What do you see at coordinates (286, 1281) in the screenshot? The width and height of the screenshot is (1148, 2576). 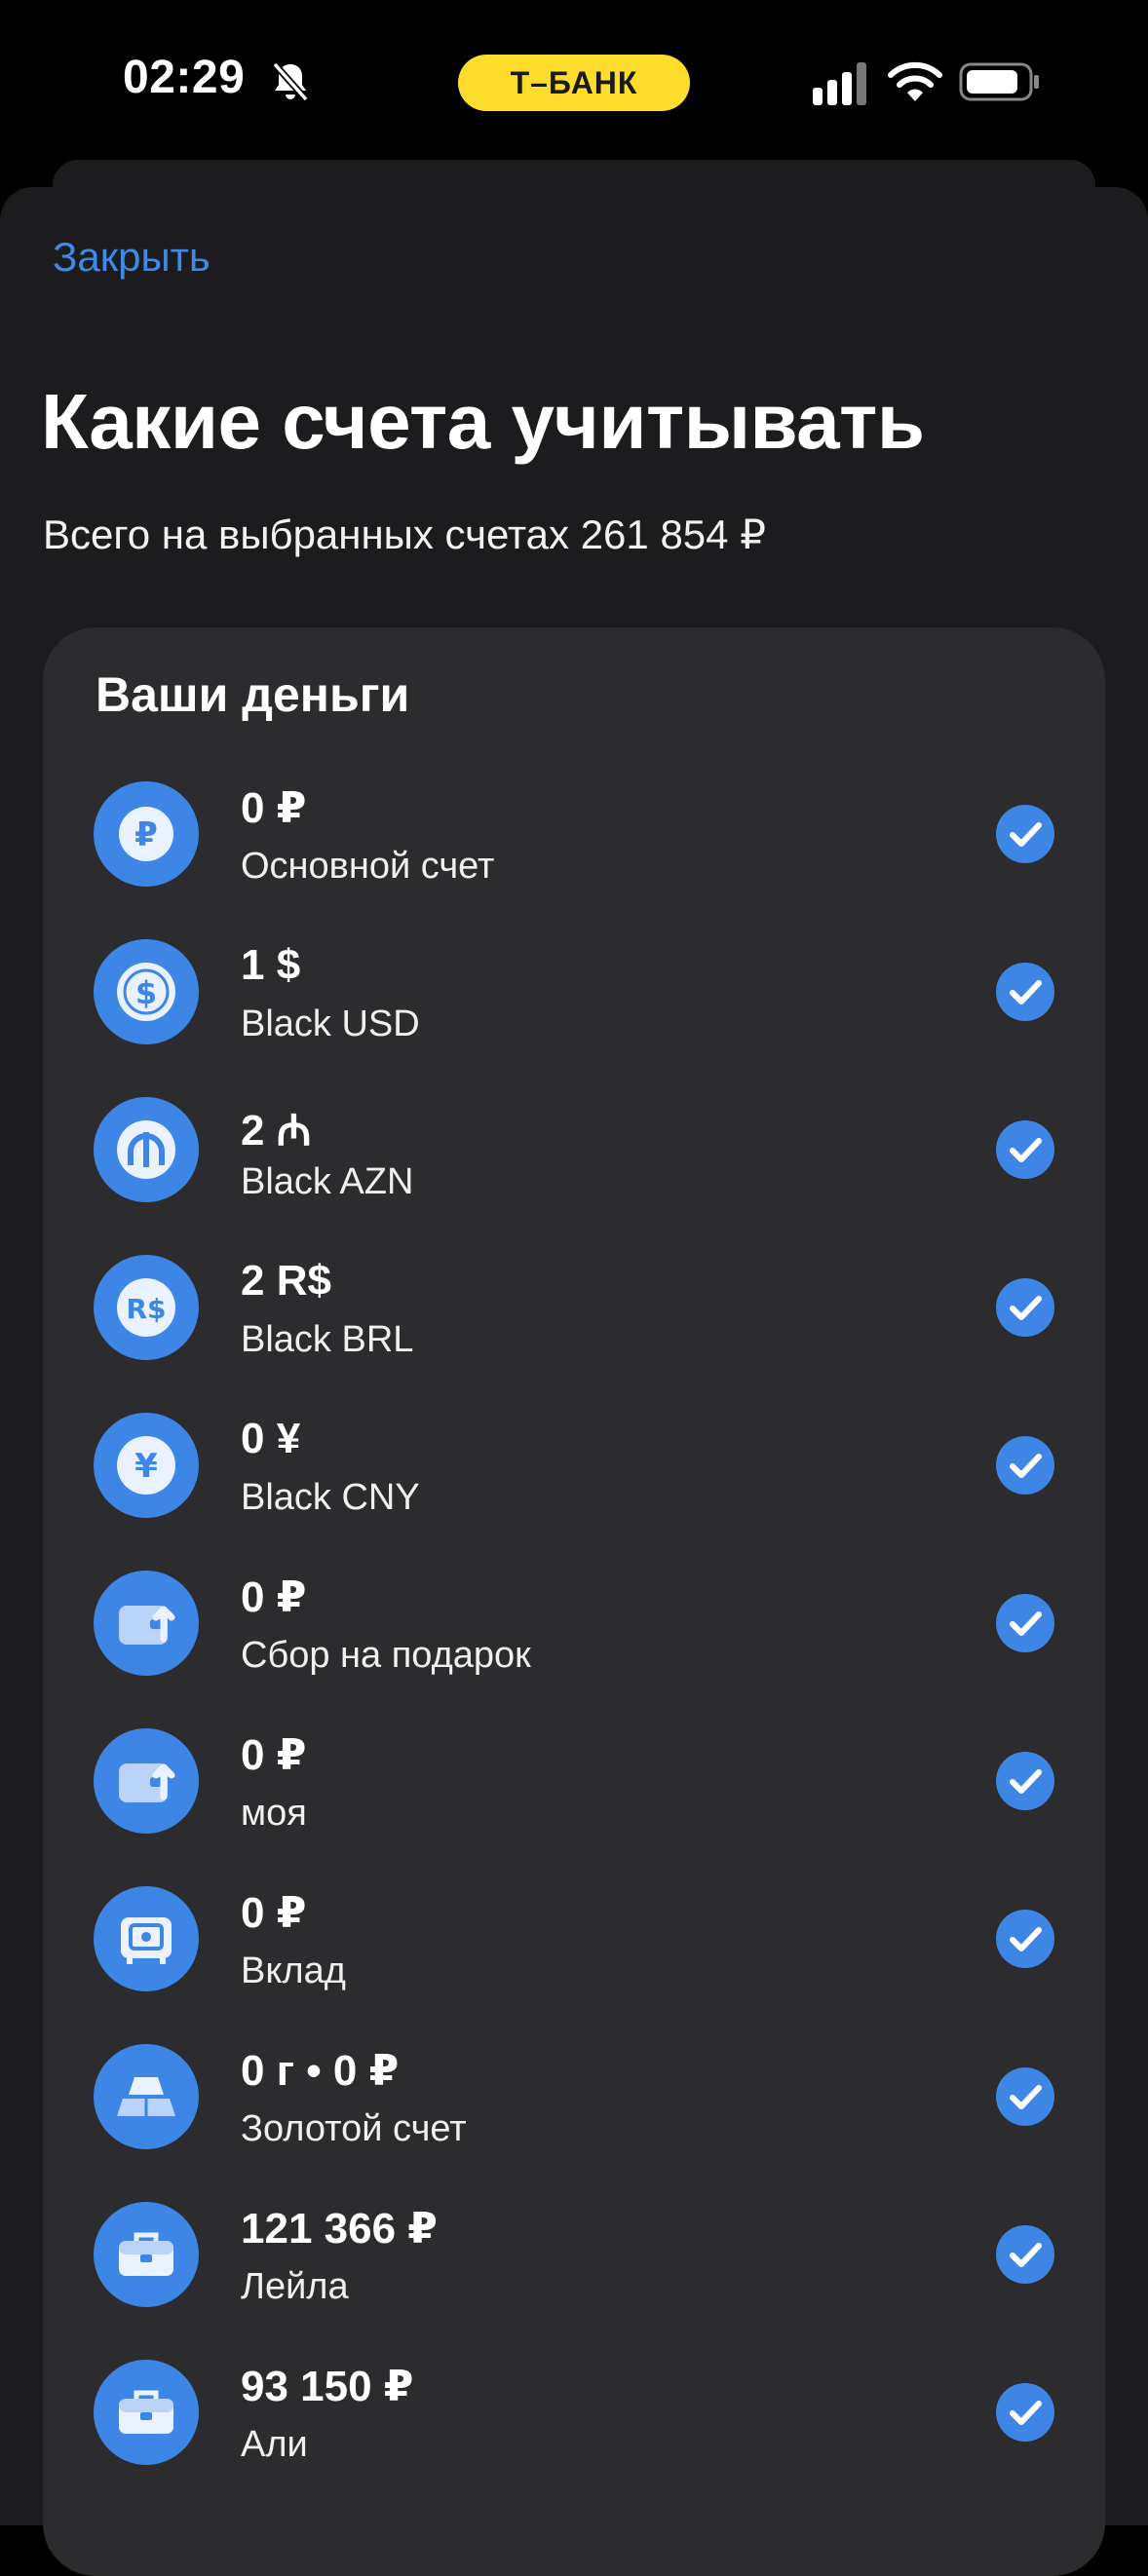 I see `account-amount: 2 R$` at bounding box center [286, 1281].